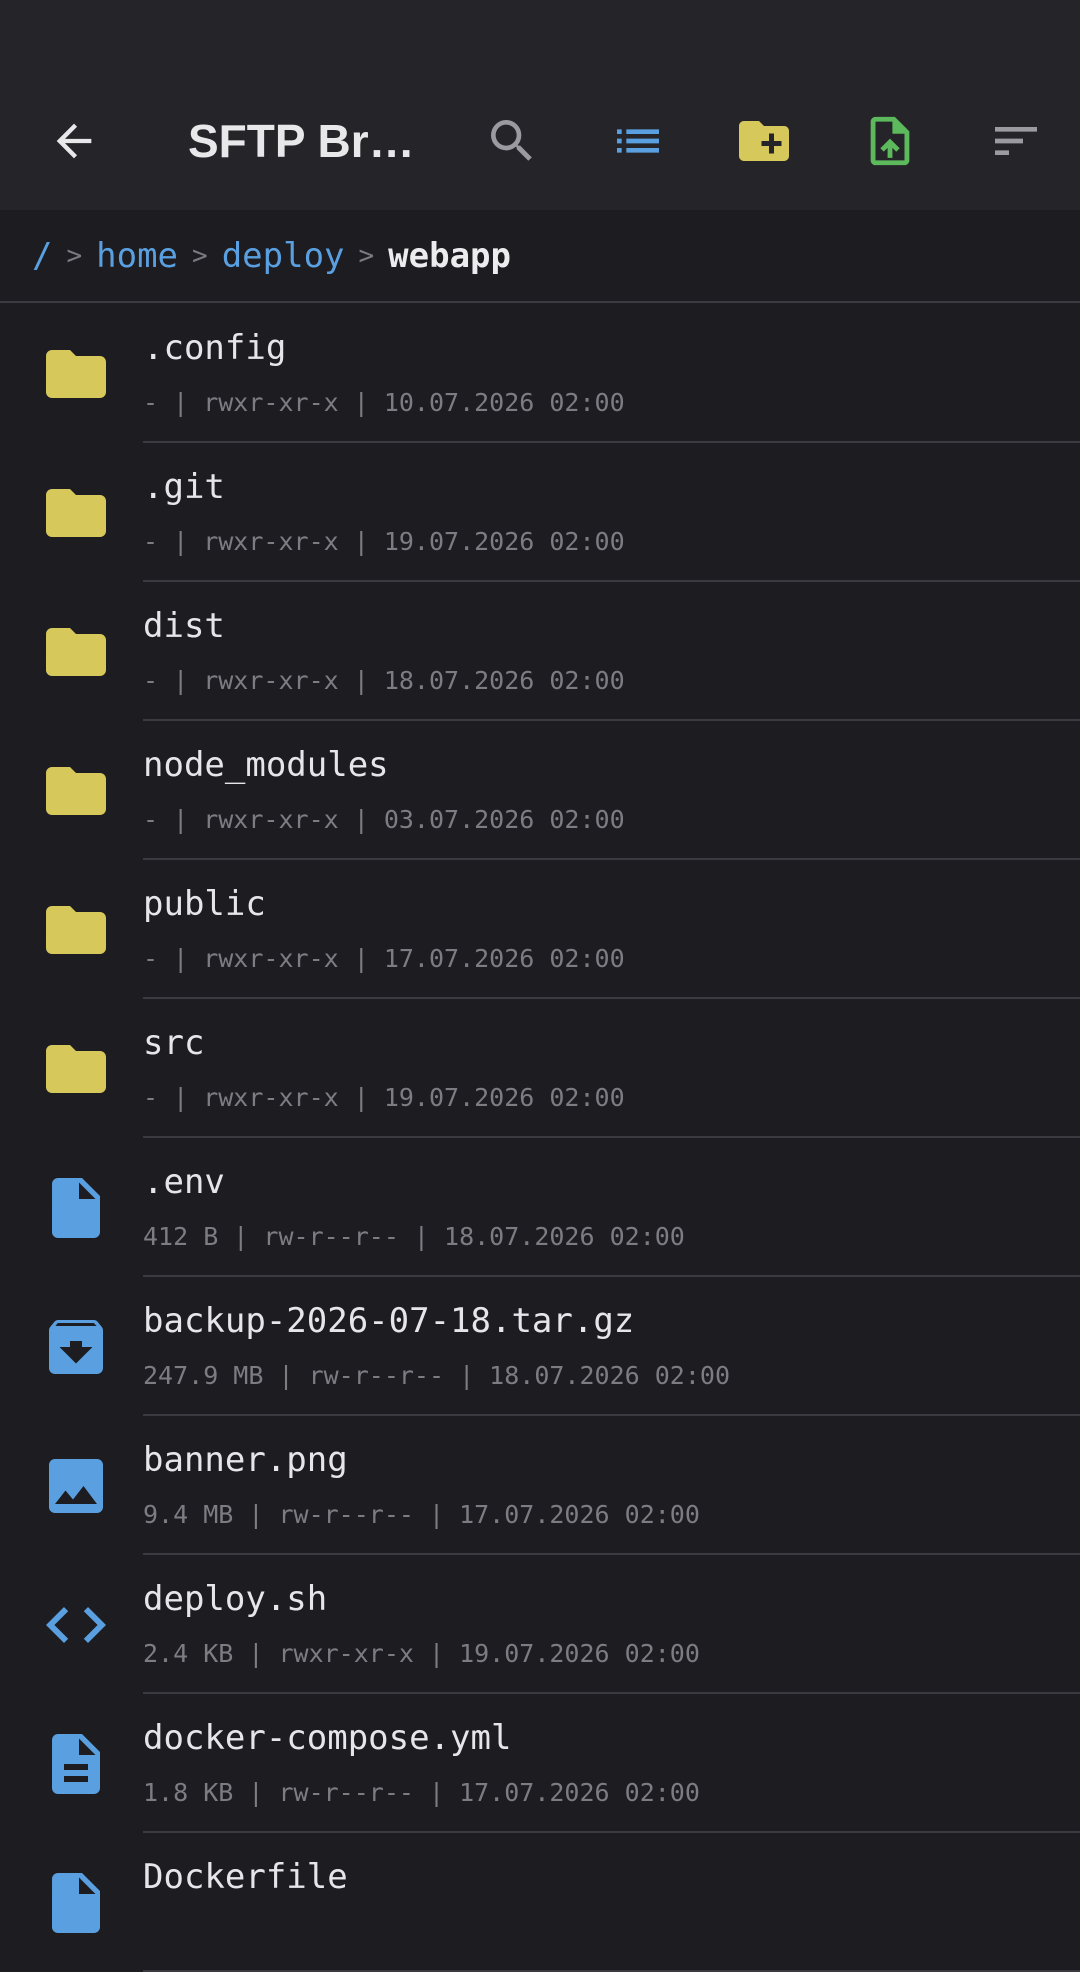 This screenshot has height=1972, width=1080. I want to click on sort-button, so click(1016, 141).